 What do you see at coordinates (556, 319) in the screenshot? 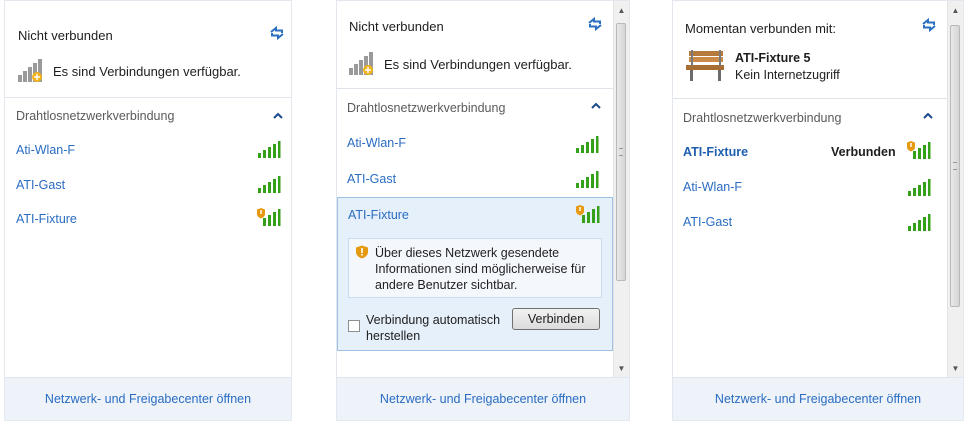
I see `connect-button: Verbinden` at bounding box center [556, 319].